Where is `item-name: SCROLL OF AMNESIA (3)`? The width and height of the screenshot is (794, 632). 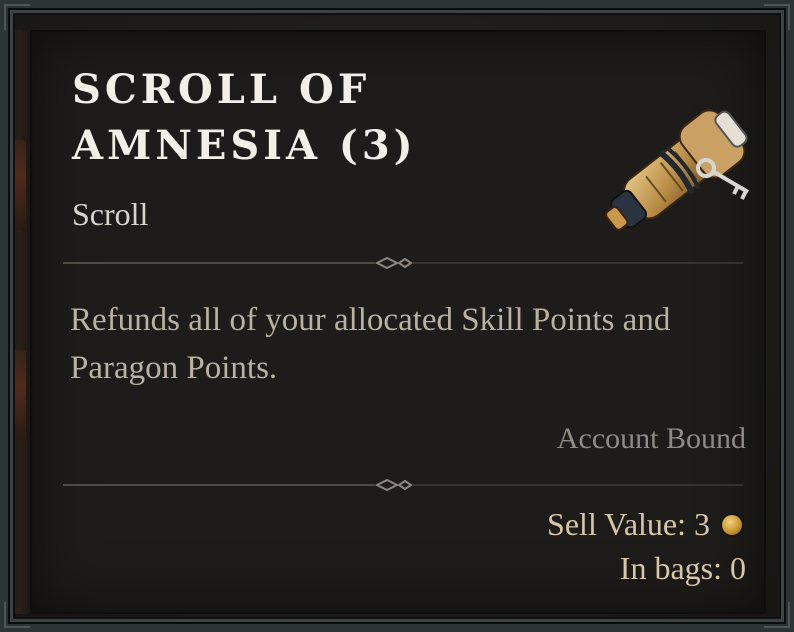
item-name: SCROLL OF AMNESIA (3) is located at coordinates (244, 117).